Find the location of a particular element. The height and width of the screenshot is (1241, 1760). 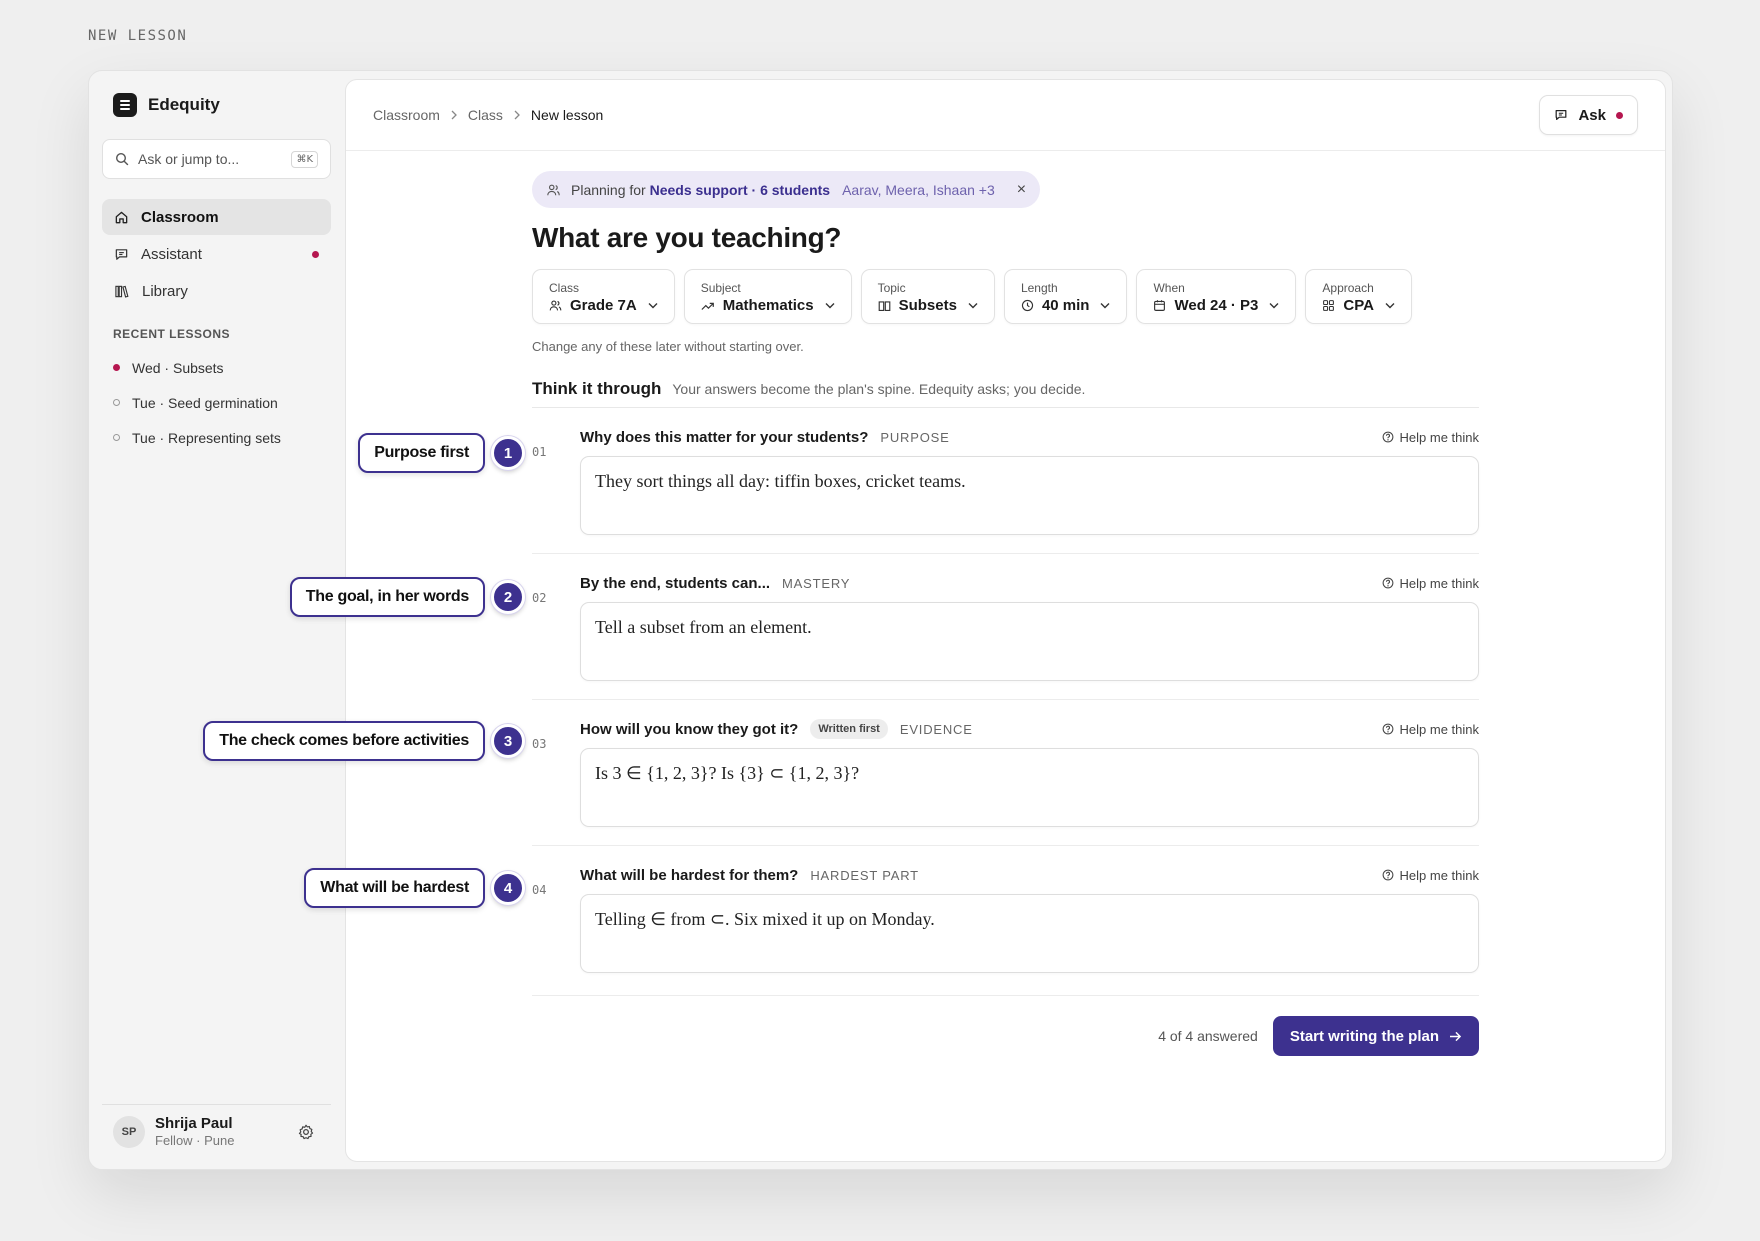

trend-icon is located at coordinates (707, 306).